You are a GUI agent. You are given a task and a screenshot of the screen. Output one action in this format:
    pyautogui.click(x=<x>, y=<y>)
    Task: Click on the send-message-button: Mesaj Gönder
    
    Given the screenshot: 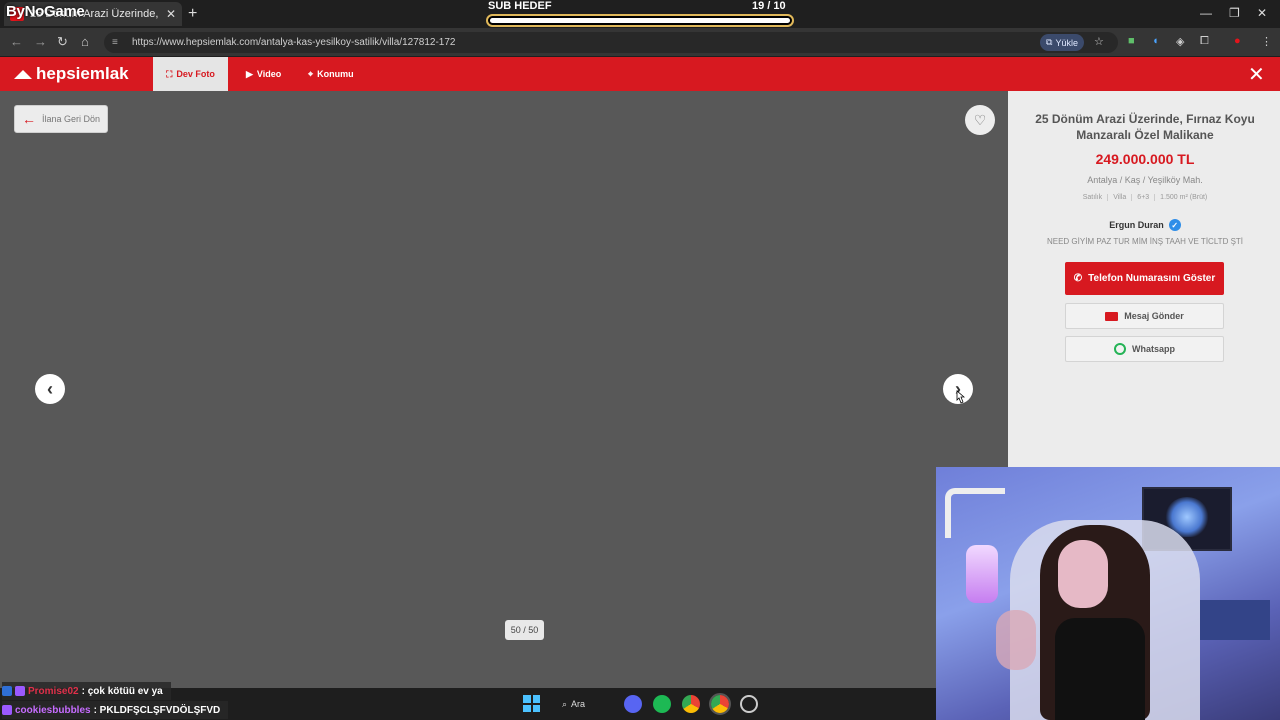 What is the action you would take?
    pyautogui.click(x=1144, y=316)
    